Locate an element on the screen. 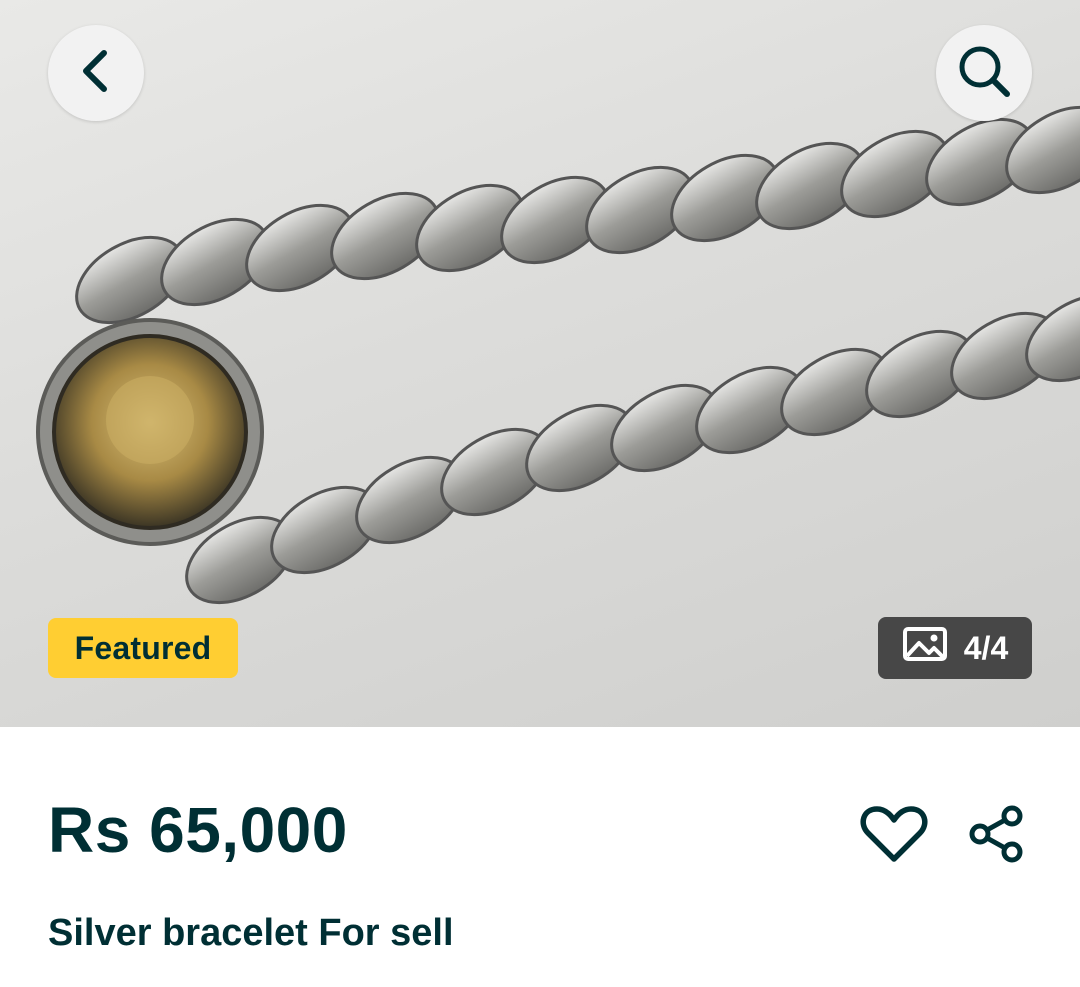 This screenshot has height=987, width=1080. share-button is located at coordinates (997, 836).